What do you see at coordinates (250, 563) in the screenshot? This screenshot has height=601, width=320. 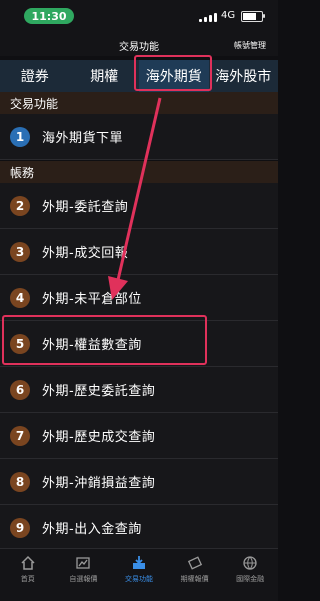 I see `globe-icon` at bounding box center [250, 563].